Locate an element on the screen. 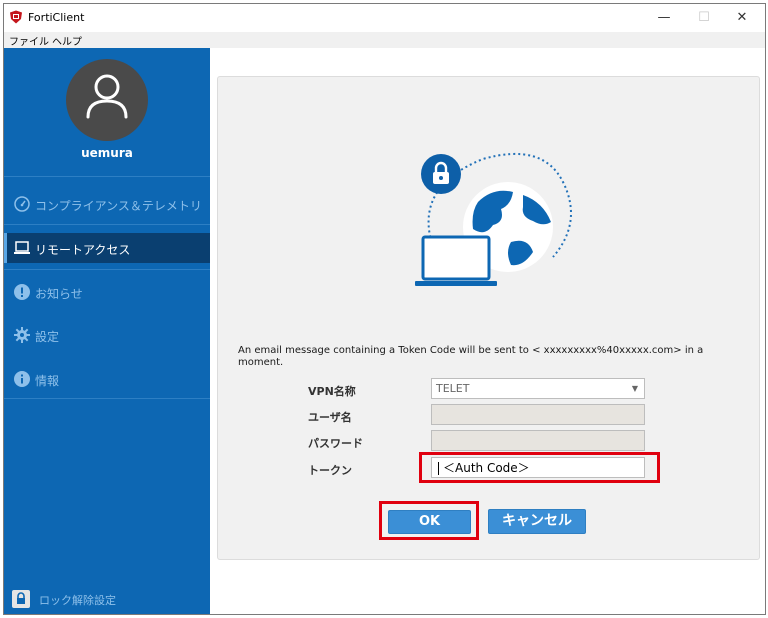 The image size is (768, 618). avatar is located at coordinates (107, 100).